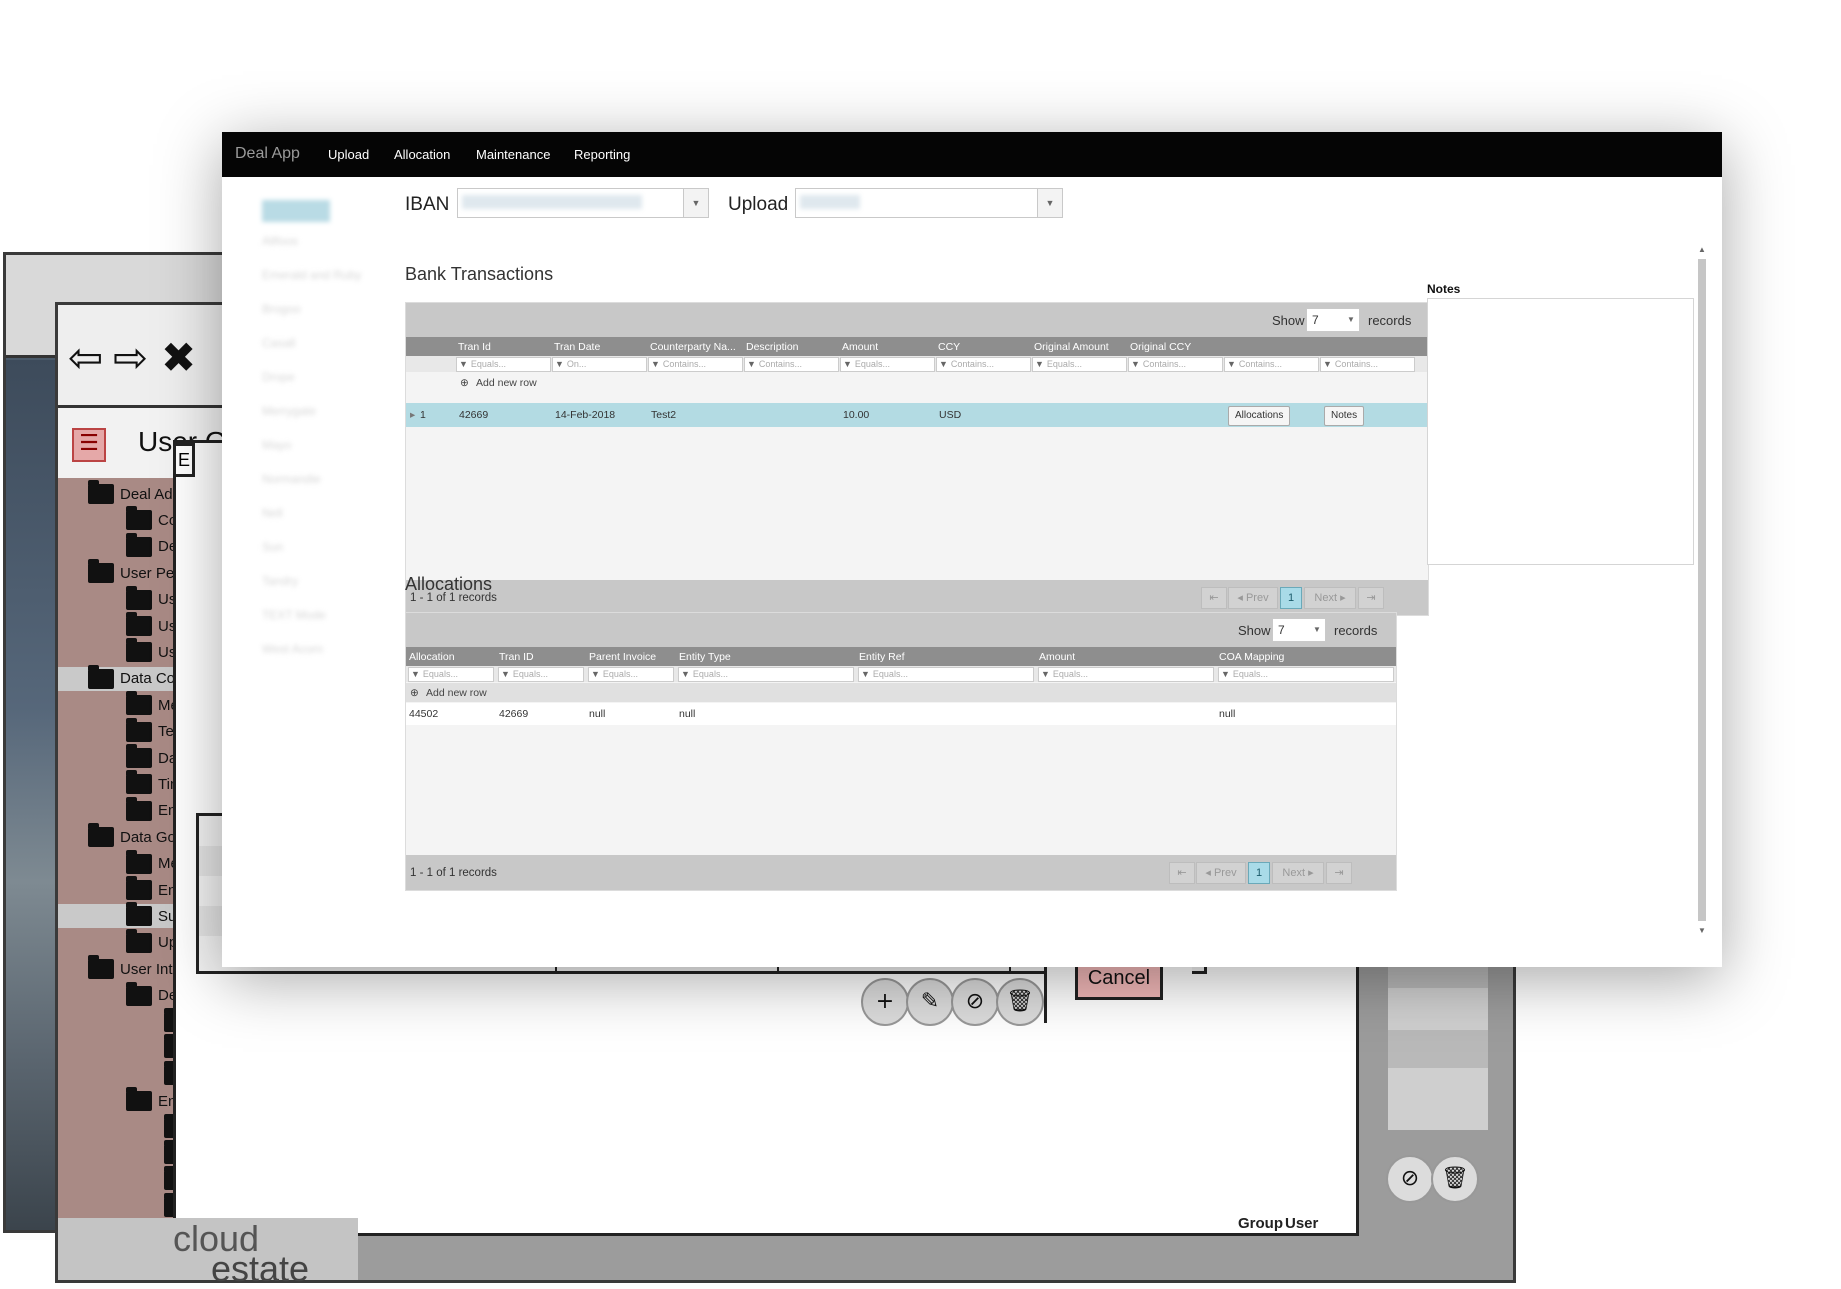 This screenshot has height=1289, width=1841. Describe the element at coordinates (1304, 657) in the screenshot. I see `column-header: COA Mapping` at that location.